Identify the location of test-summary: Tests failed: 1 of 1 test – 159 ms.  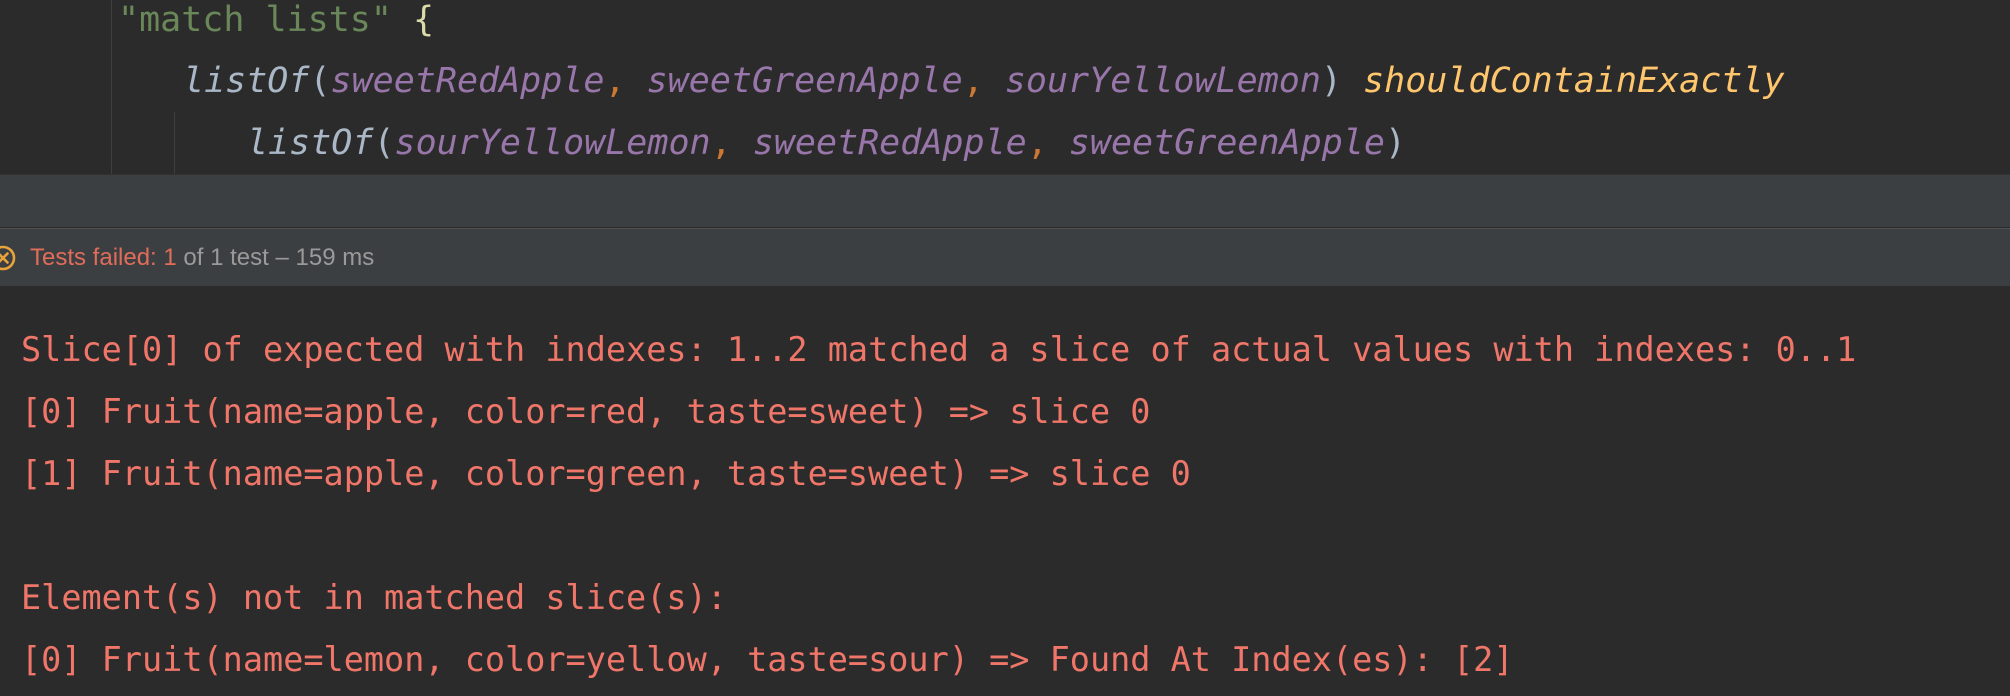
(202, 258).